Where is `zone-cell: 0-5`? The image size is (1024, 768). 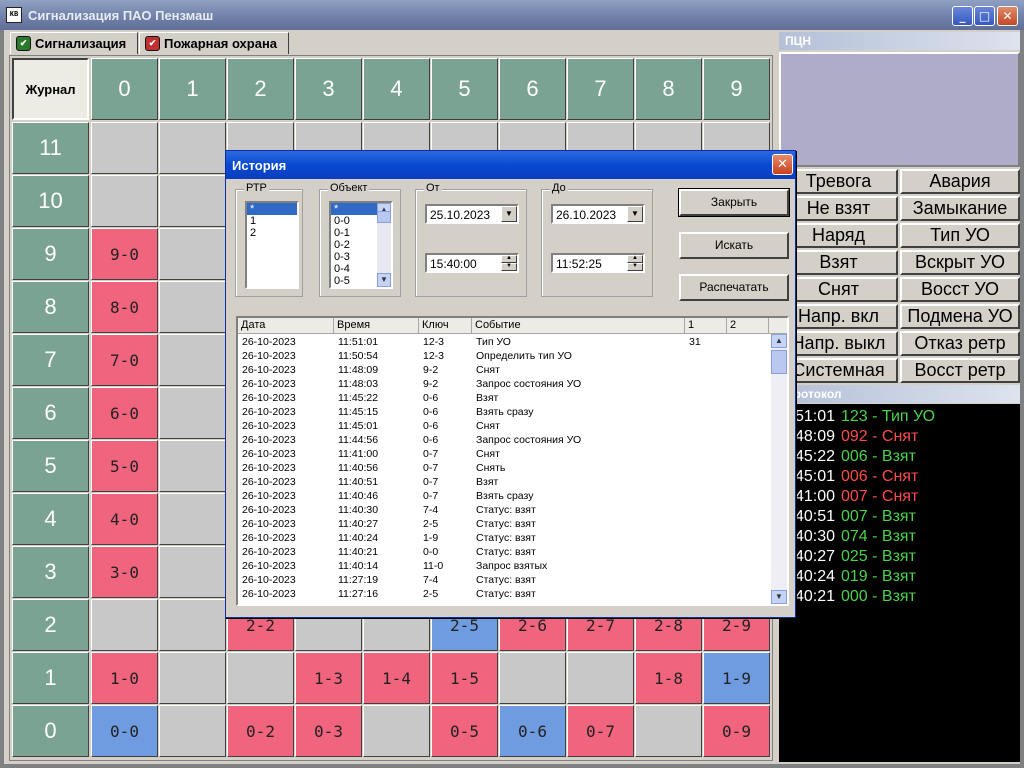
zone-cell: 0-5 is located at coordinates (464, 731).